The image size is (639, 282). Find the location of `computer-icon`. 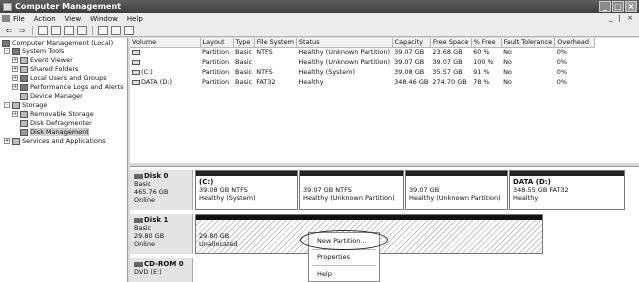

computer-icon is located at coordinates (6, 43).